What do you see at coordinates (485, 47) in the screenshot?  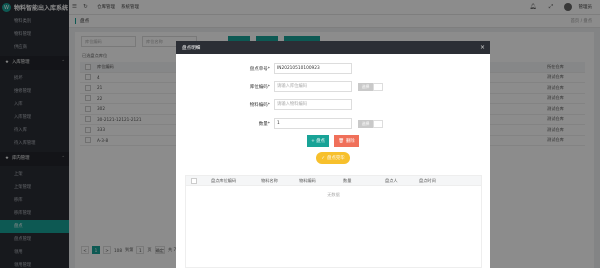 I see `close-icon: ×` at bounding box center [485, 47].